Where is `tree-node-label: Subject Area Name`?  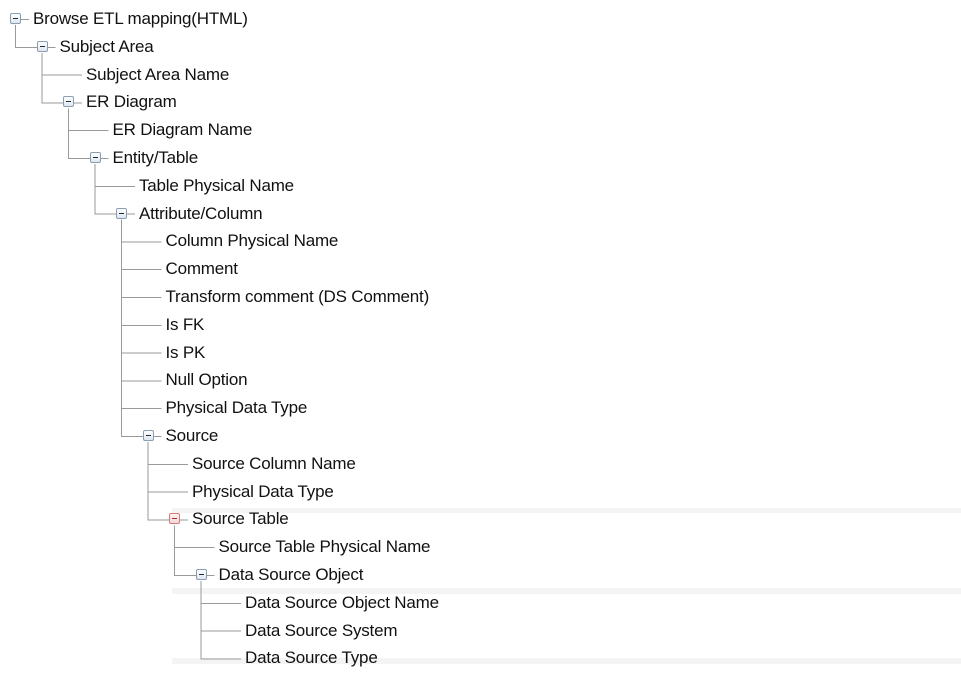 tree-node-label: Subject Area Name is located at coordinates (158, 74).